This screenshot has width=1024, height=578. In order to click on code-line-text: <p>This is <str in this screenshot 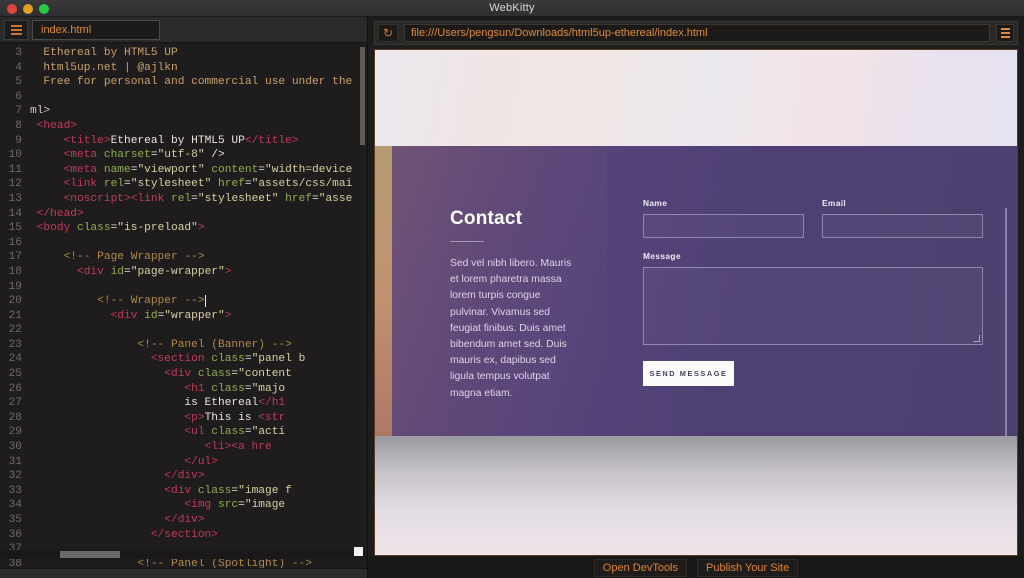, I will do `click(157, 418)`.